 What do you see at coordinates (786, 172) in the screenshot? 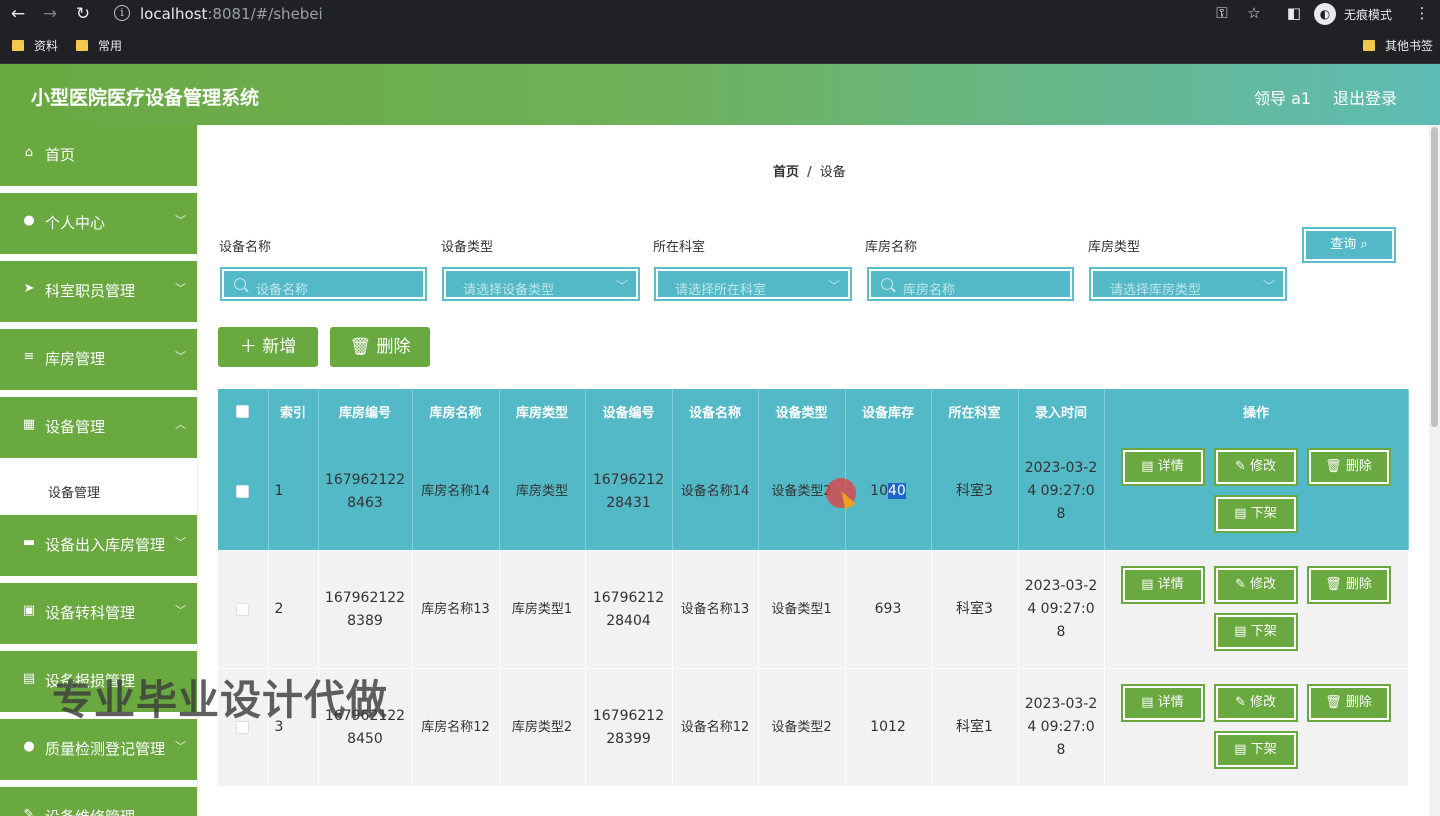
I see `breadcrumb-home: 首页` at bounding box center [786, 172].